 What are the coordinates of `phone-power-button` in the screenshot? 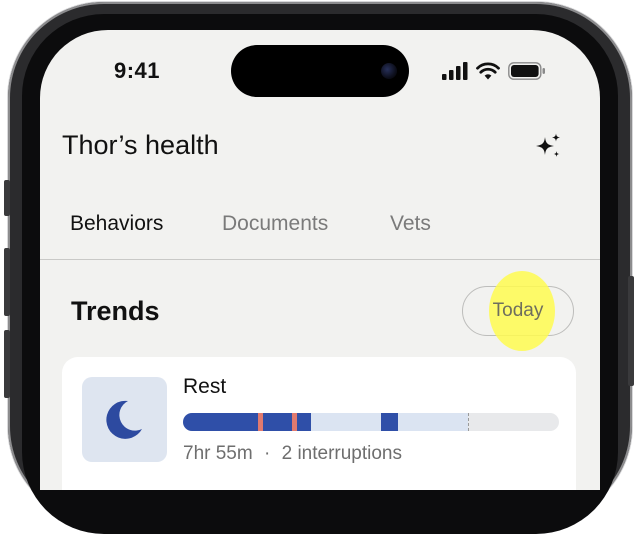 It's located at (631, 331).